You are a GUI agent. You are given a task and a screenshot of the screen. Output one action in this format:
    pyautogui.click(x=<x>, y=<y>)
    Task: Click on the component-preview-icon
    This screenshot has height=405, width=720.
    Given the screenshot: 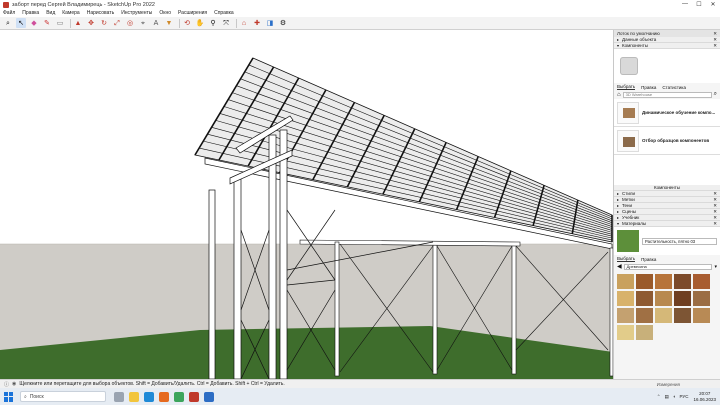 What is the action you would take?
    pyautogui.click(x=629, y=66)
    